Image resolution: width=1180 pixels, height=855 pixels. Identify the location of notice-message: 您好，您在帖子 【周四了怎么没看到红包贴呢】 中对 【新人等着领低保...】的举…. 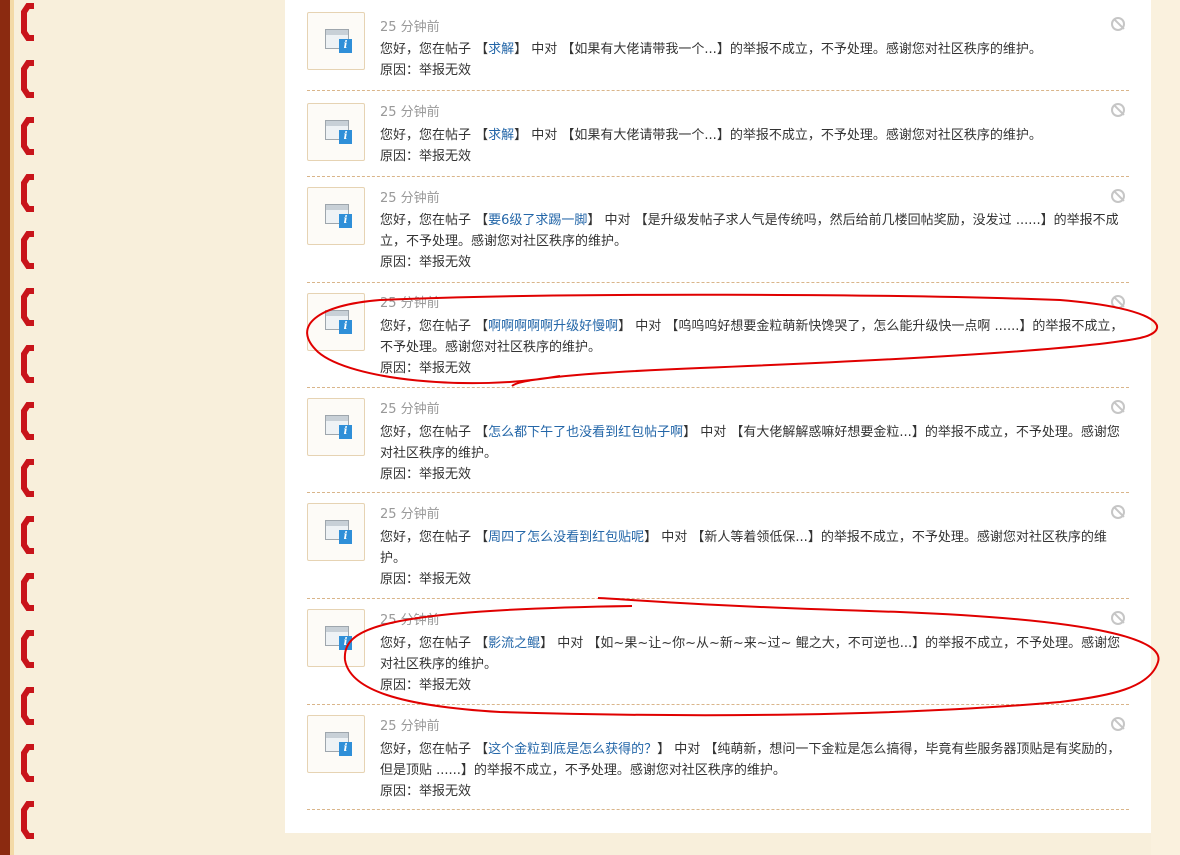
(743, 558).